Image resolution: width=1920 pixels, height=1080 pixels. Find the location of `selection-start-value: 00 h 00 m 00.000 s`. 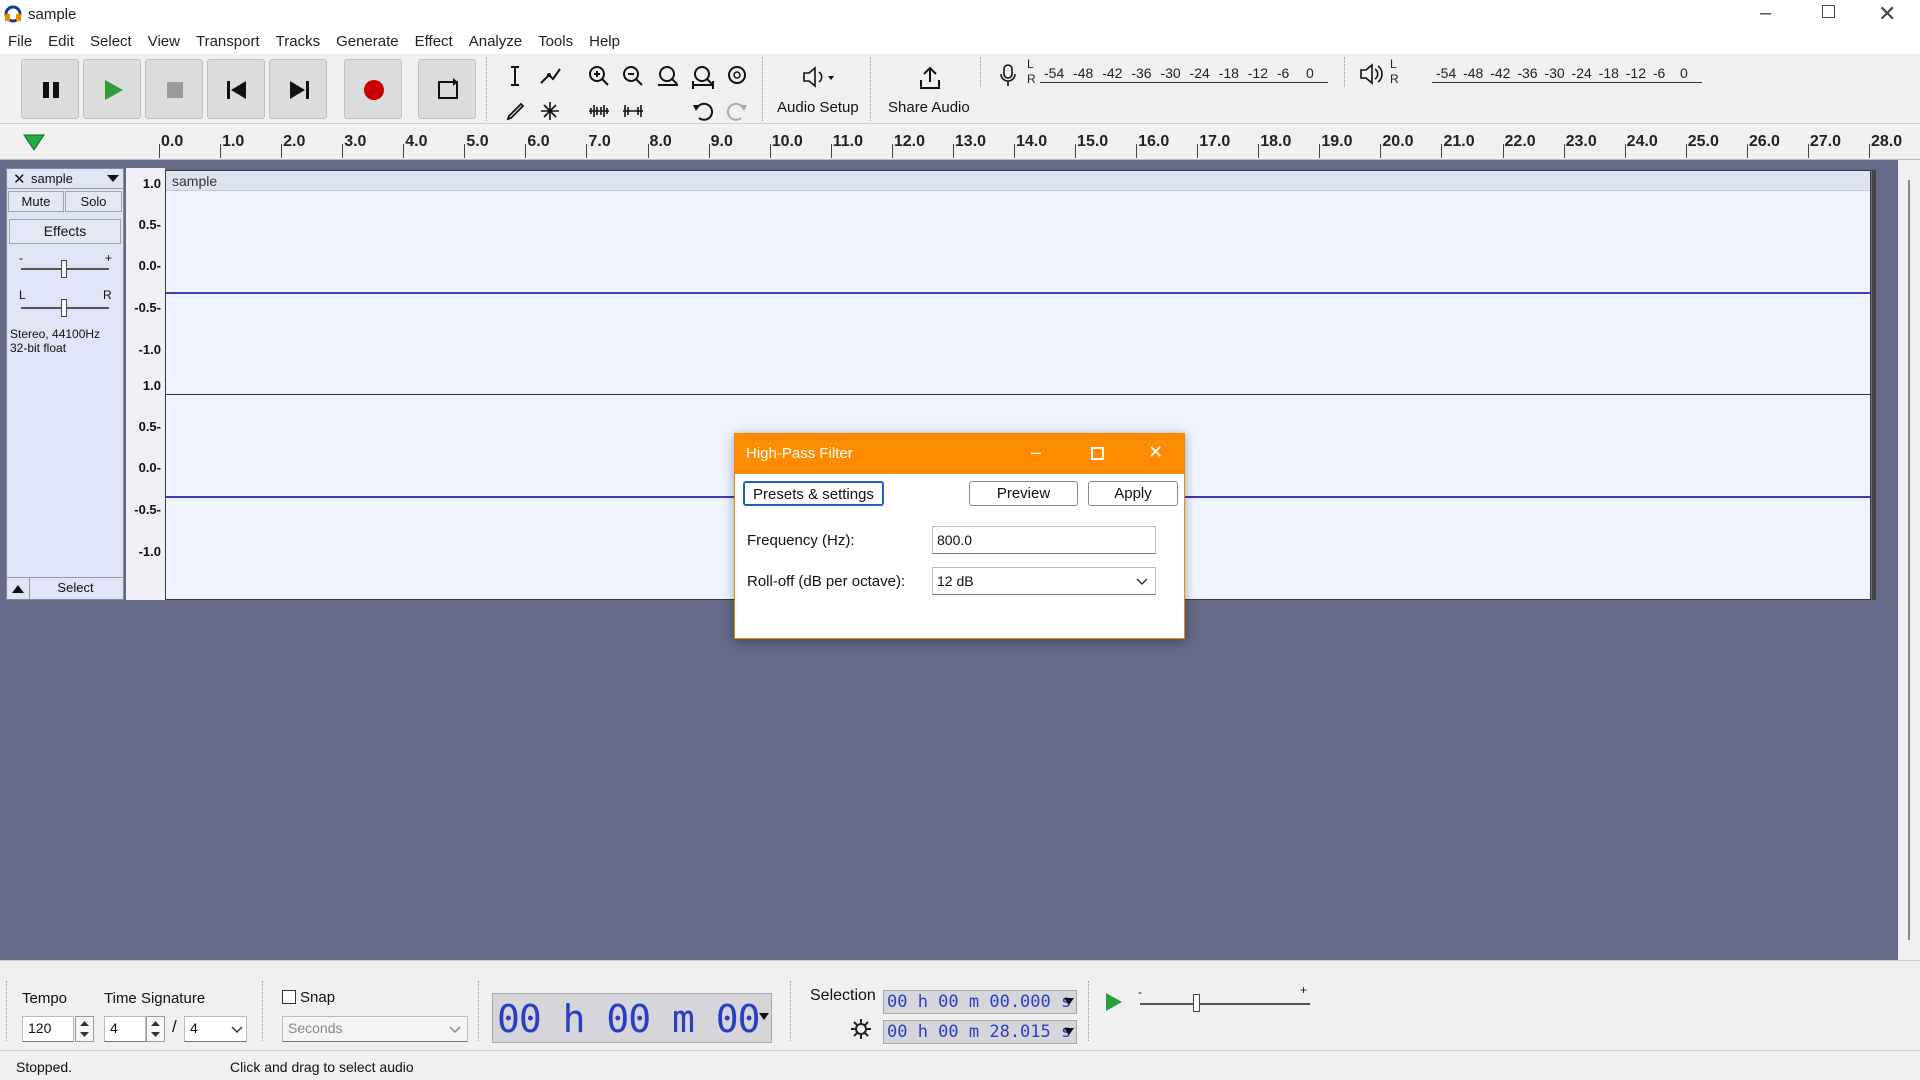

selection-start-value: 00 h 00 m 00.000 s is located at coordinates (979, 1002).